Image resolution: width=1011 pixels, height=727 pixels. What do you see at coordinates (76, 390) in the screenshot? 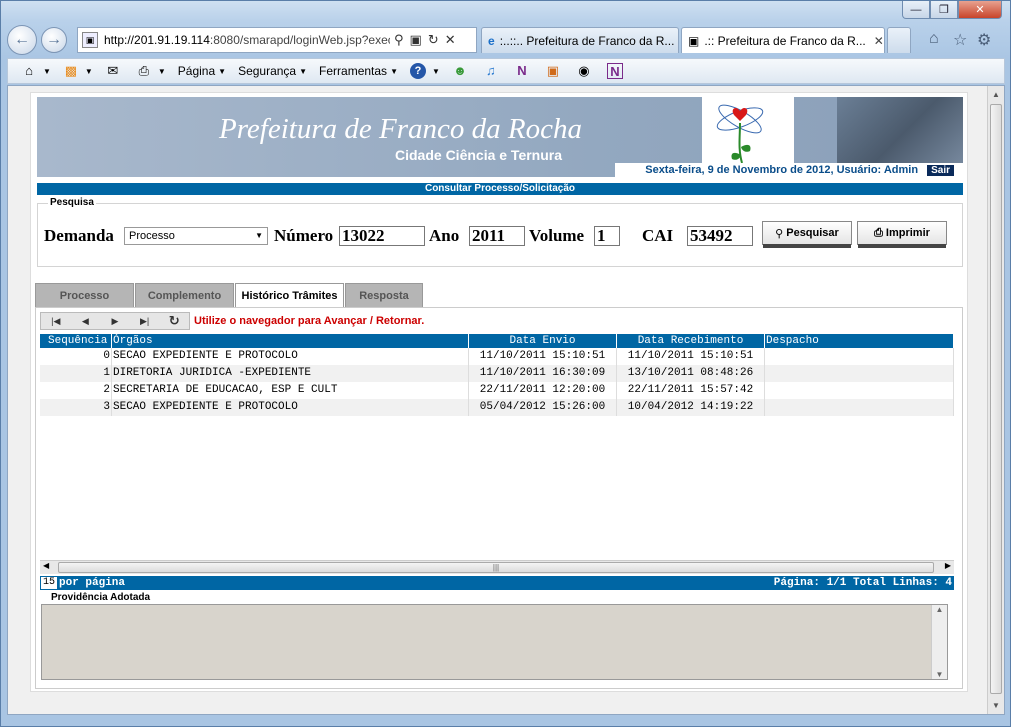
I see `cell-sequencia: 2` at bounding box center [76, 390].